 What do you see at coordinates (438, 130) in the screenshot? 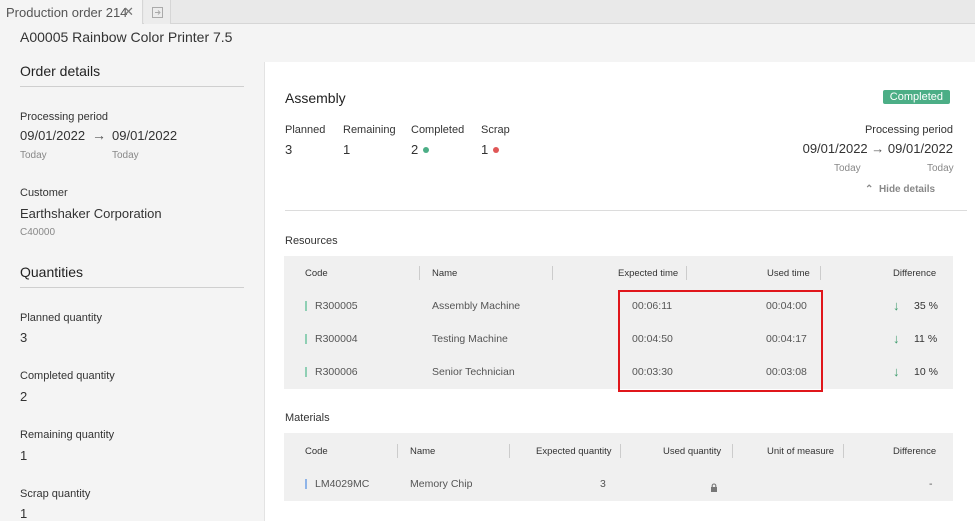
I see `completed-label: Completed` at bounding box center [438, 130].